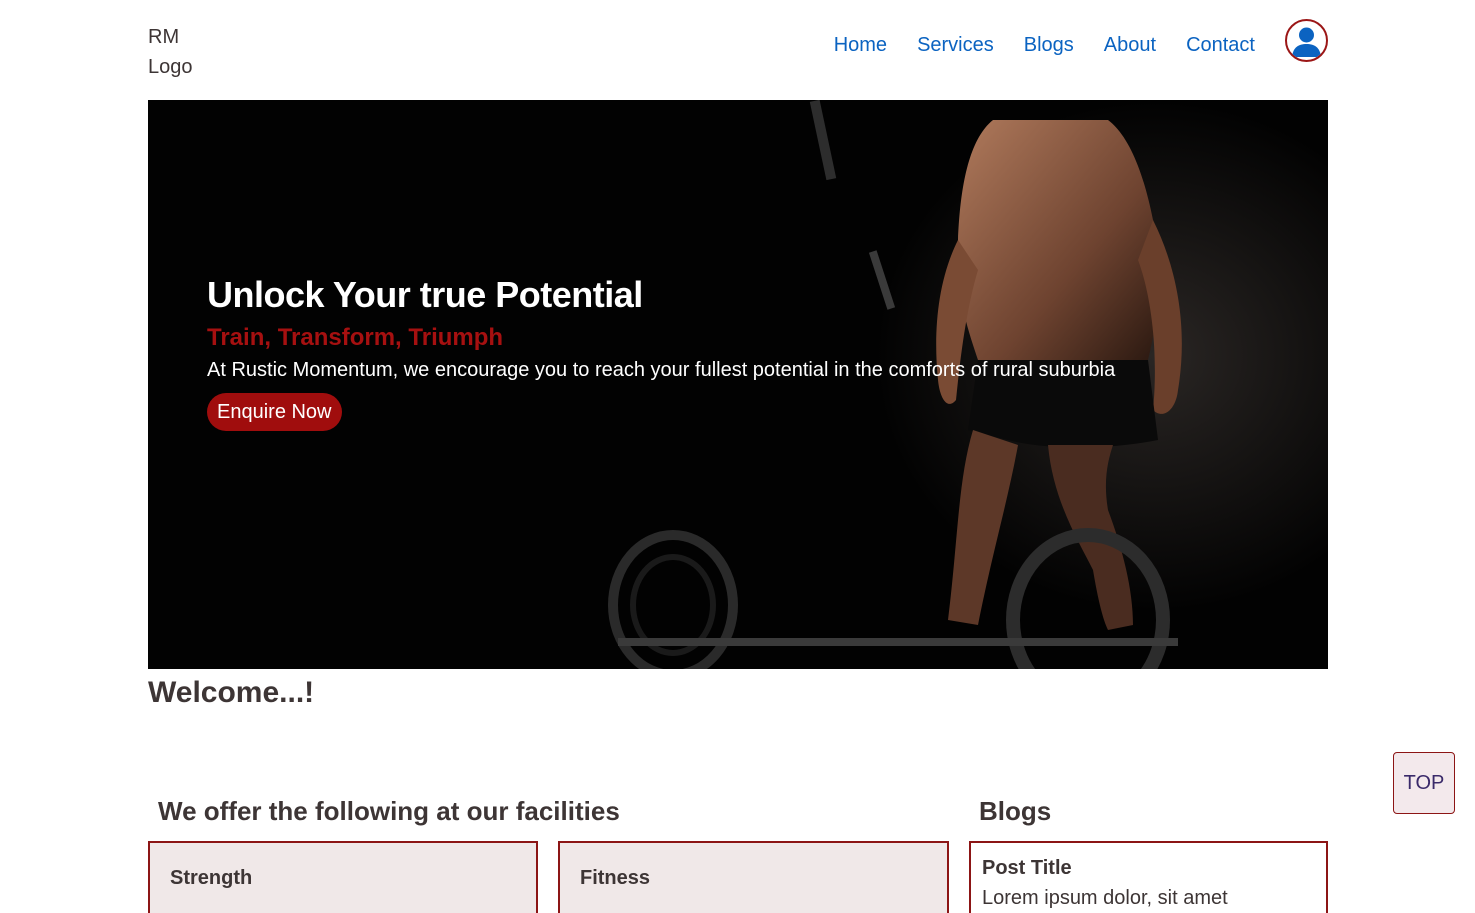 This screenshot has width=1475, height=913. Describe the element at coordinates (753, 877) in the screenshot. I see `facility-card-fitness: Fitness` at that location.